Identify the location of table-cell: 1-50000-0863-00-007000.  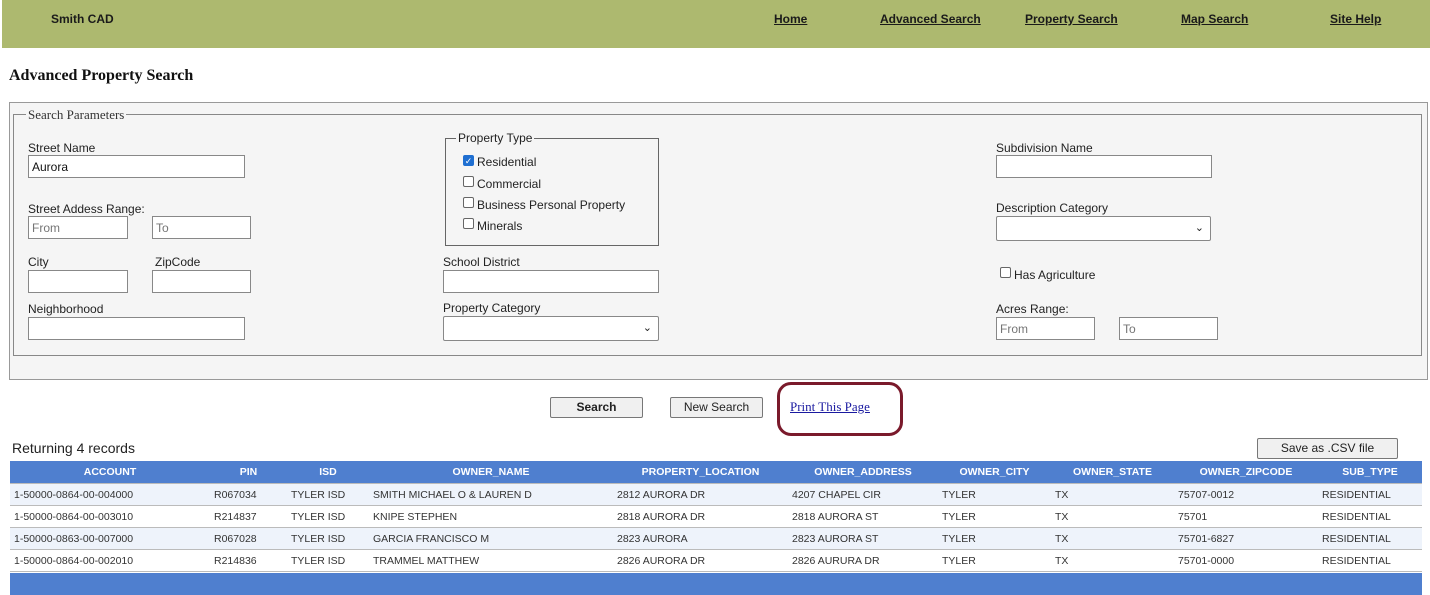
(110, 538).